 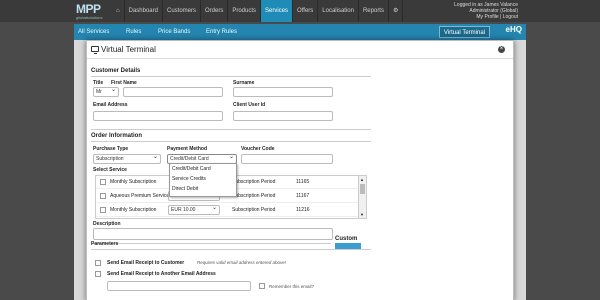 I want to click on option-service-credits: Service Credits, so click(x=203, y=179).